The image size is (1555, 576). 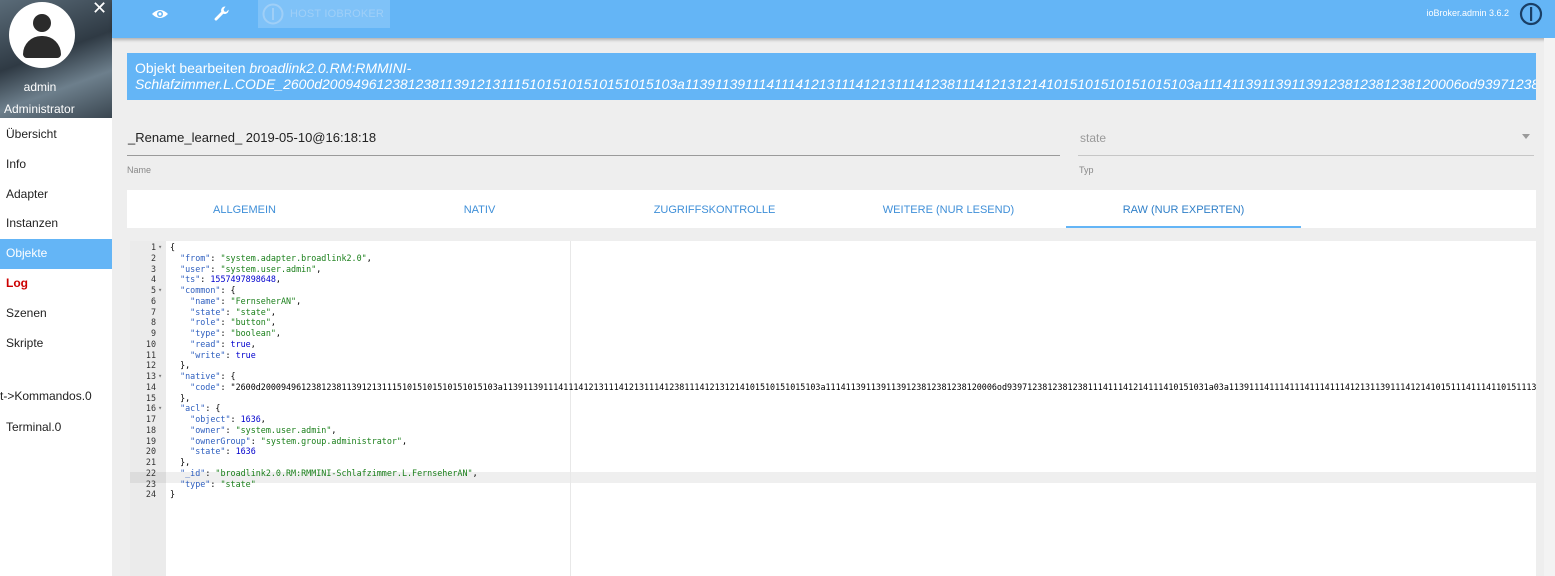 What do you see at coordinates (150, 494) in the screenshot?
I see `line-number: 24` at bounding box center [150, 494].